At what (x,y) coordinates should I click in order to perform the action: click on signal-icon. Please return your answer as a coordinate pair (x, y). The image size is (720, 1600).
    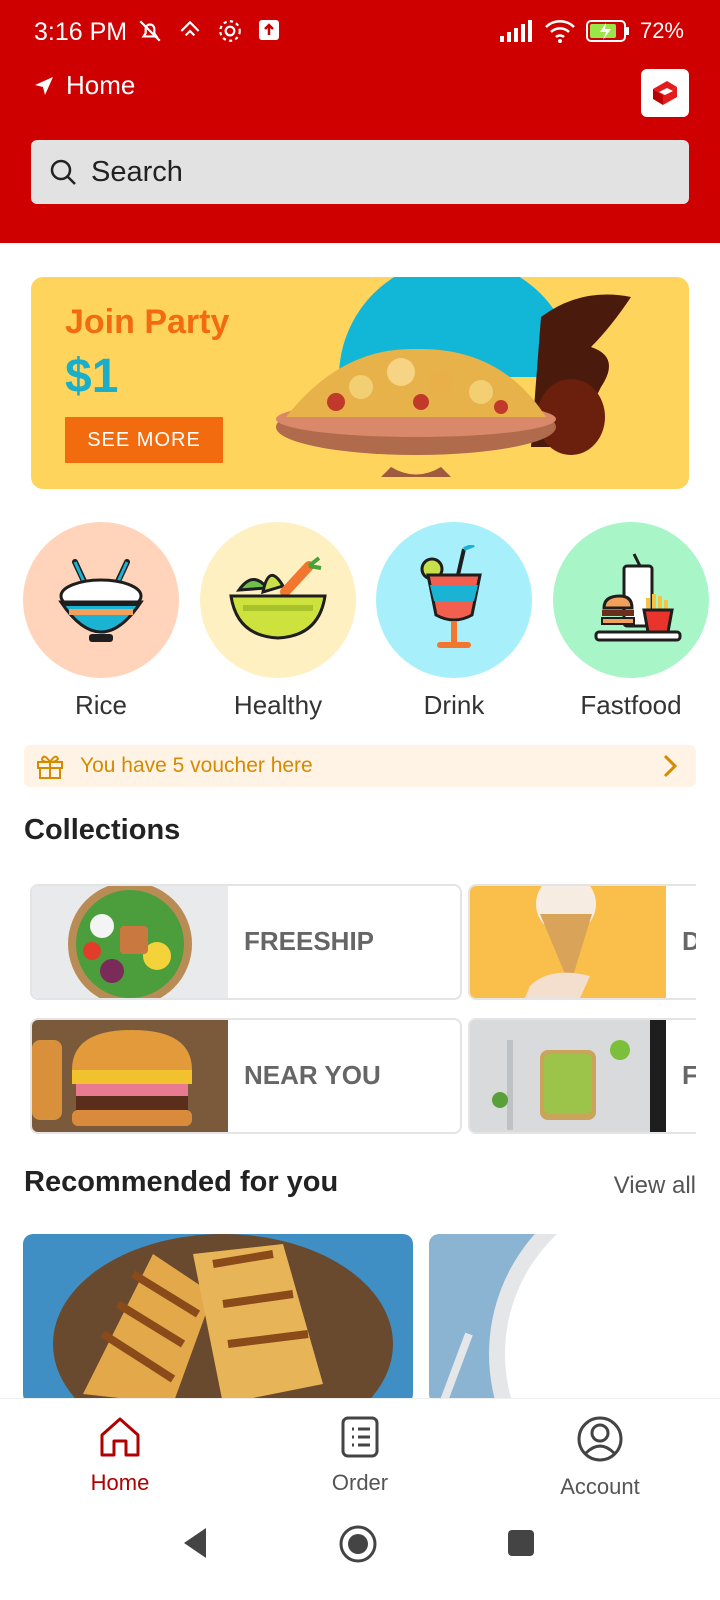
    Looking at the image, I should click on (515, 31).